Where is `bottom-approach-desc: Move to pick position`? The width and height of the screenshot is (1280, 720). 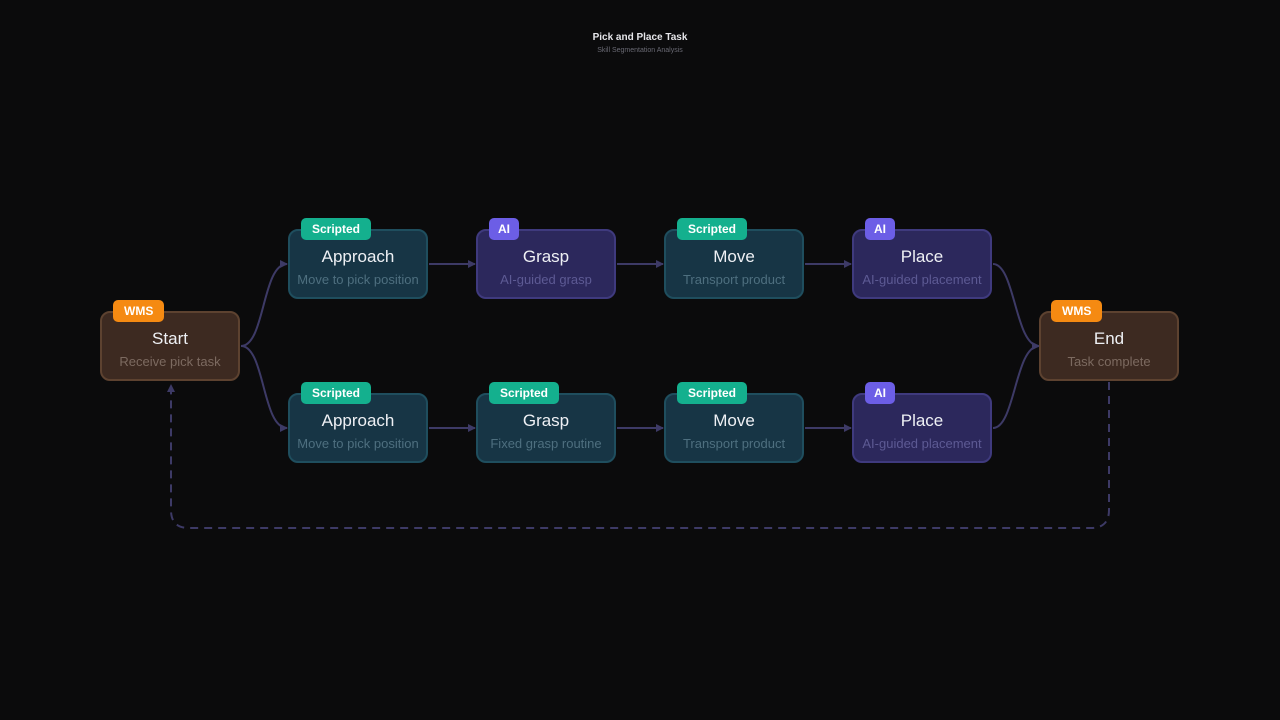
bottom-approach-desc: Move to pick position is located at coordinates (358, 443).